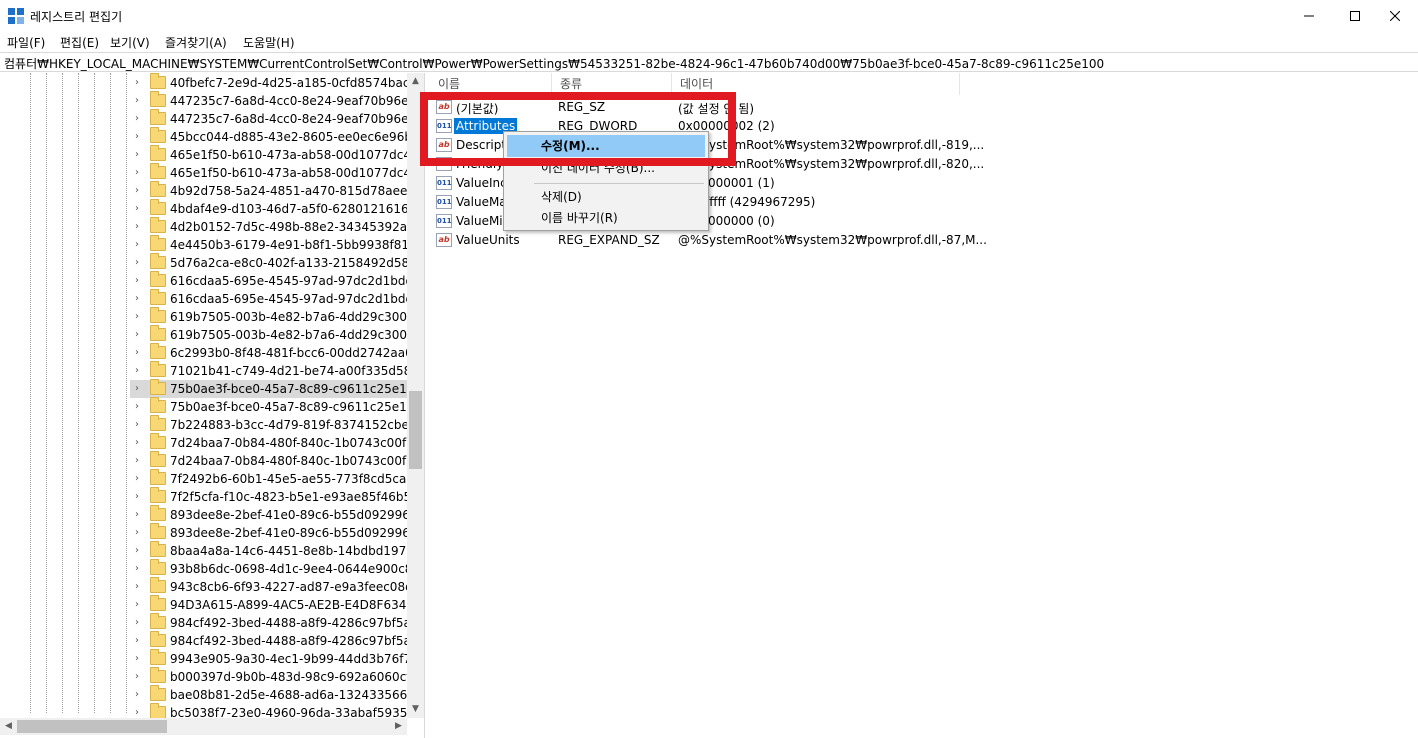  Describe the element at coordinates (277, 298) in the screenshot. I see `tree-key-item: › 616cdaa5-695e-4545-97ad-97dc2d1bdd89` at that location.